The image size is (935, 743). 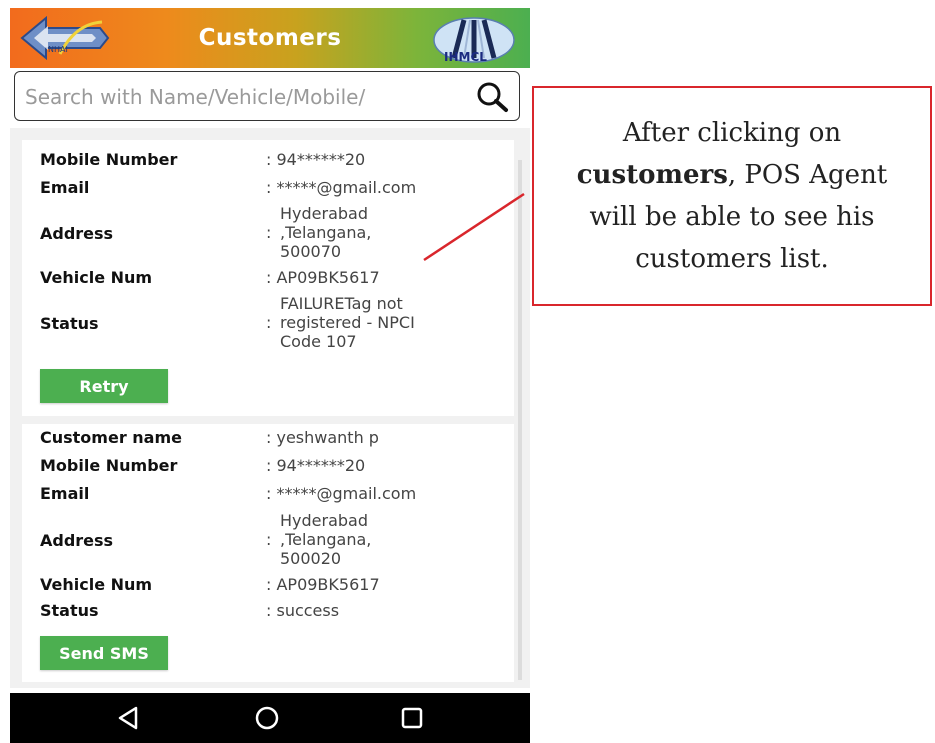 What do you see at coordinates (341, 303) in the screenshot?
I see `field-value-line: FAILURETag not` at bounding box center [341, 303].